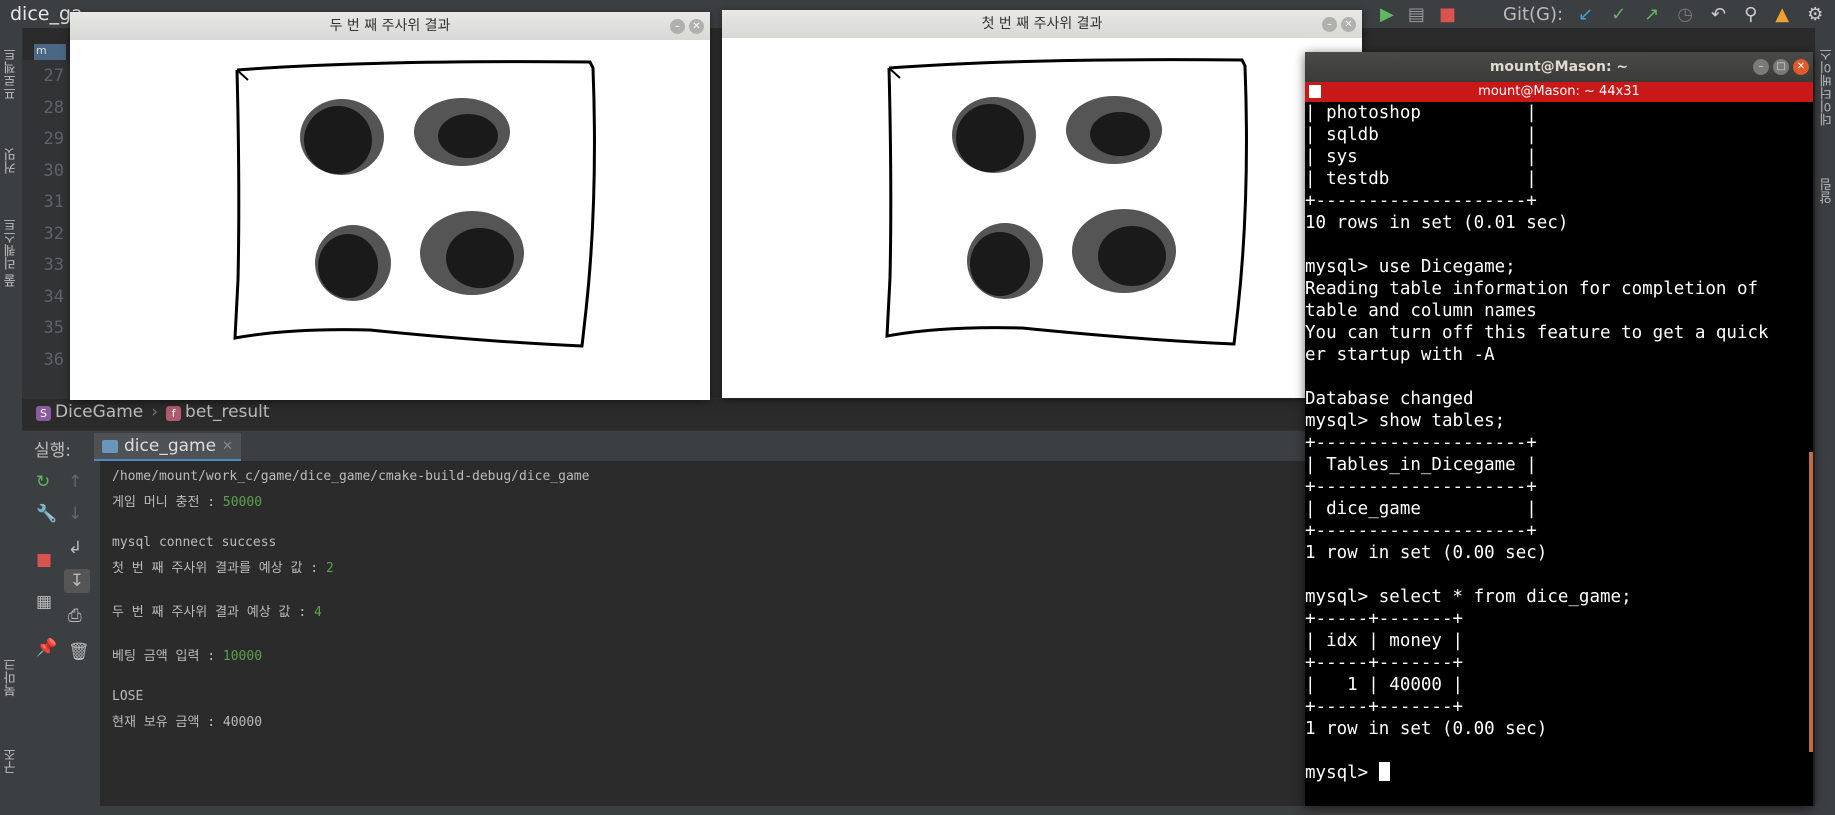  Describe the element at coordinates (53, 328) in the screenshot. I see `line-number: 35` at that location.